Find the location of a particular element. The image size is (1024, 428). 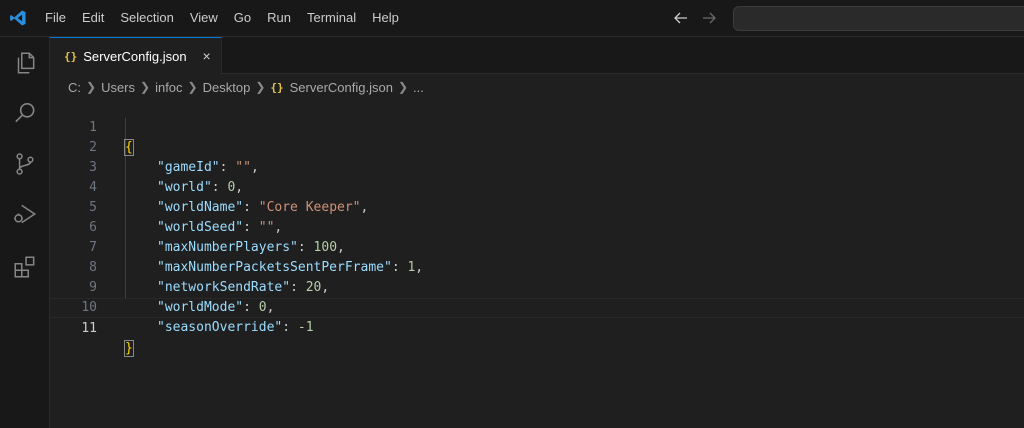

tab-bar: {} ServerConfig.json × is located at coordinates (537, 55).